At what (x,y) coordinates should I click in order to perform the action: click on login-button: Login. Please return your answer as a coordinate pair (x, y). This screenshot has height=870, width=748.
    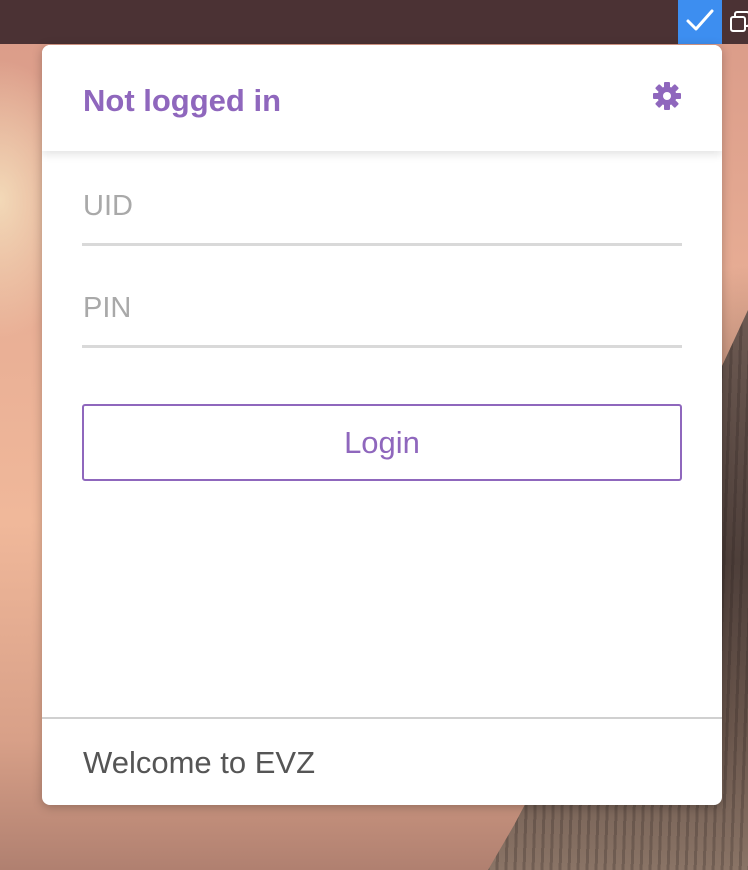
    Looking at the image, I should click on (382, 442).